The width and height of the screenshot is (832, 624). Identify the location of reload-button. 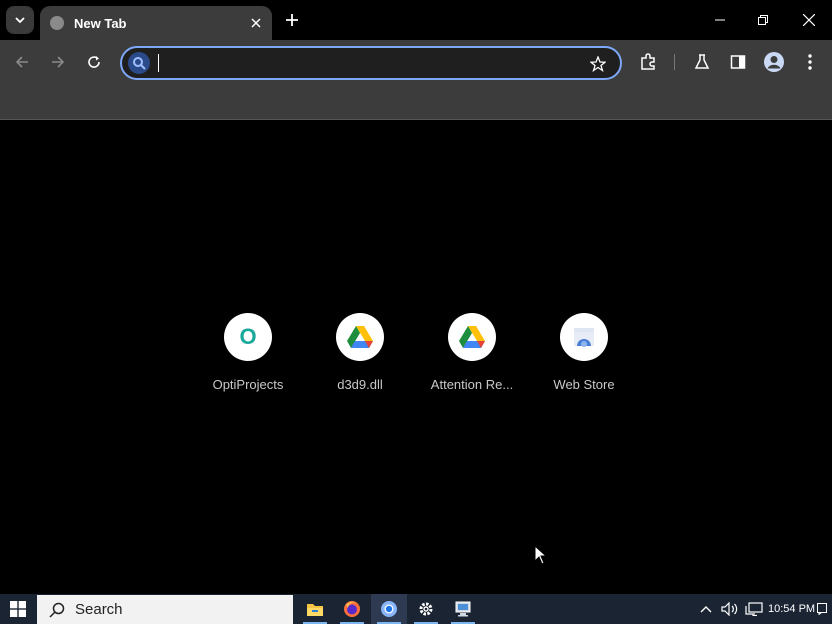
(94, 62).